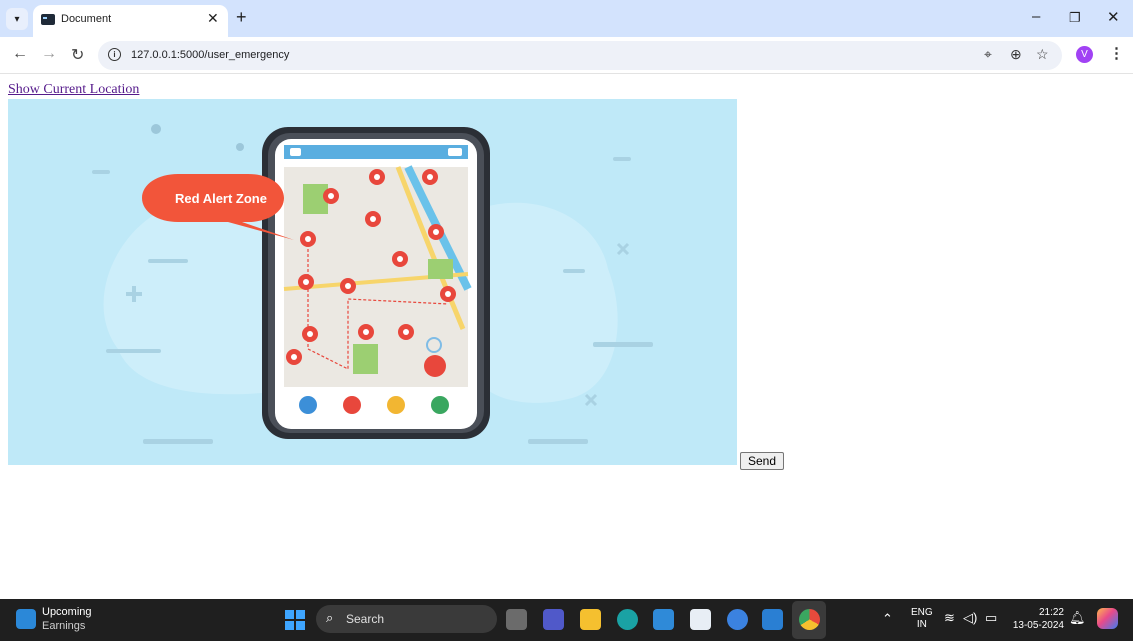  What do you see at coordinates (48, 19) in the screenshot?
I see `document-favicon-icon` at bounding box center [48, 19].